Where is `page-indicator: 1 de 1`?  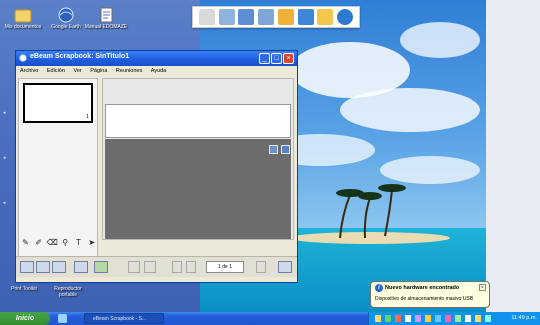
page-indicator: 1 de 1 is located at coordinates (225, 267).